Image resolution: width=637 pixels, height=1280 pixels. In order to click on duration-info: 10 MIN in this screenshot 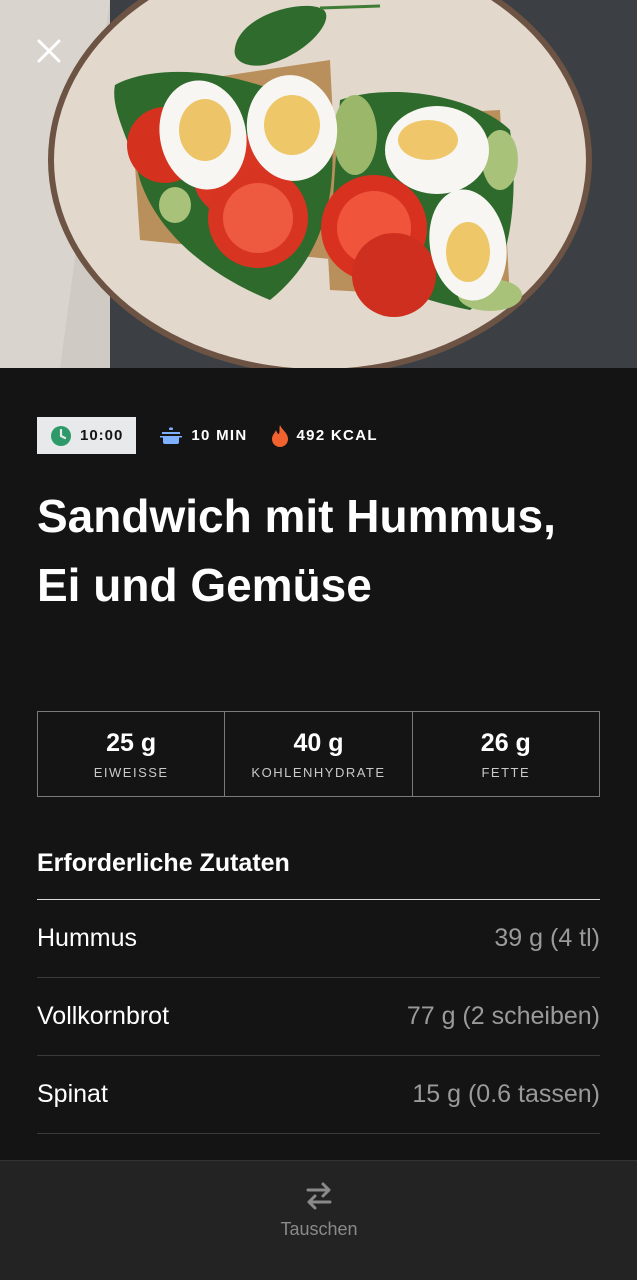, I will do `click(203, 436)`.